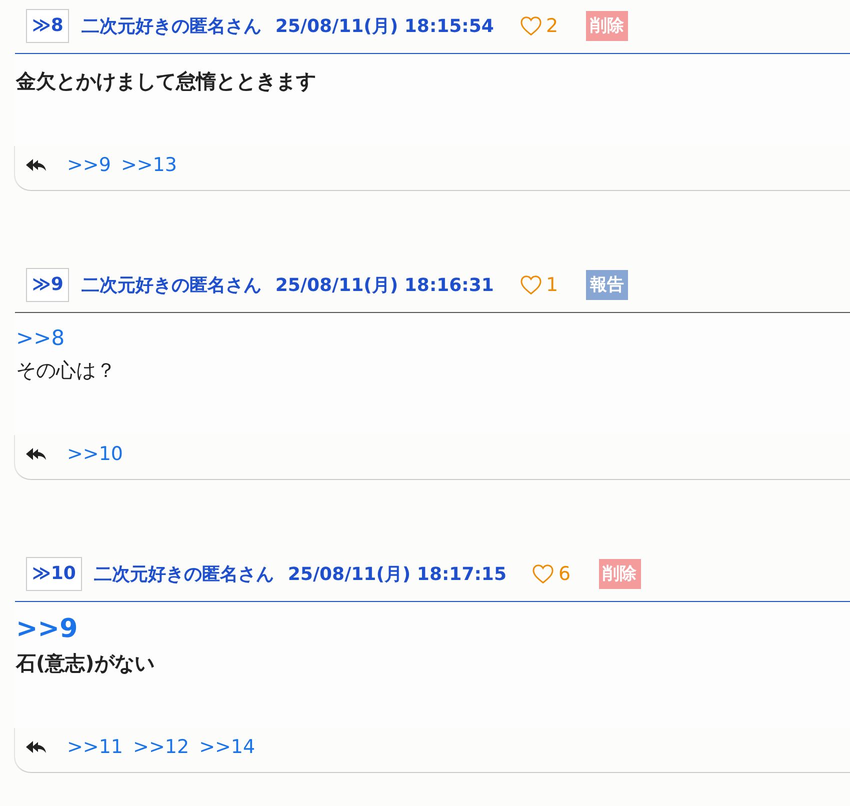 This screenshot has width=850, height=806. Describe the element at coordinates (397, 574) in the screenshot. I see `post-date: 25/08/11(月) 18:17:15` at that location.